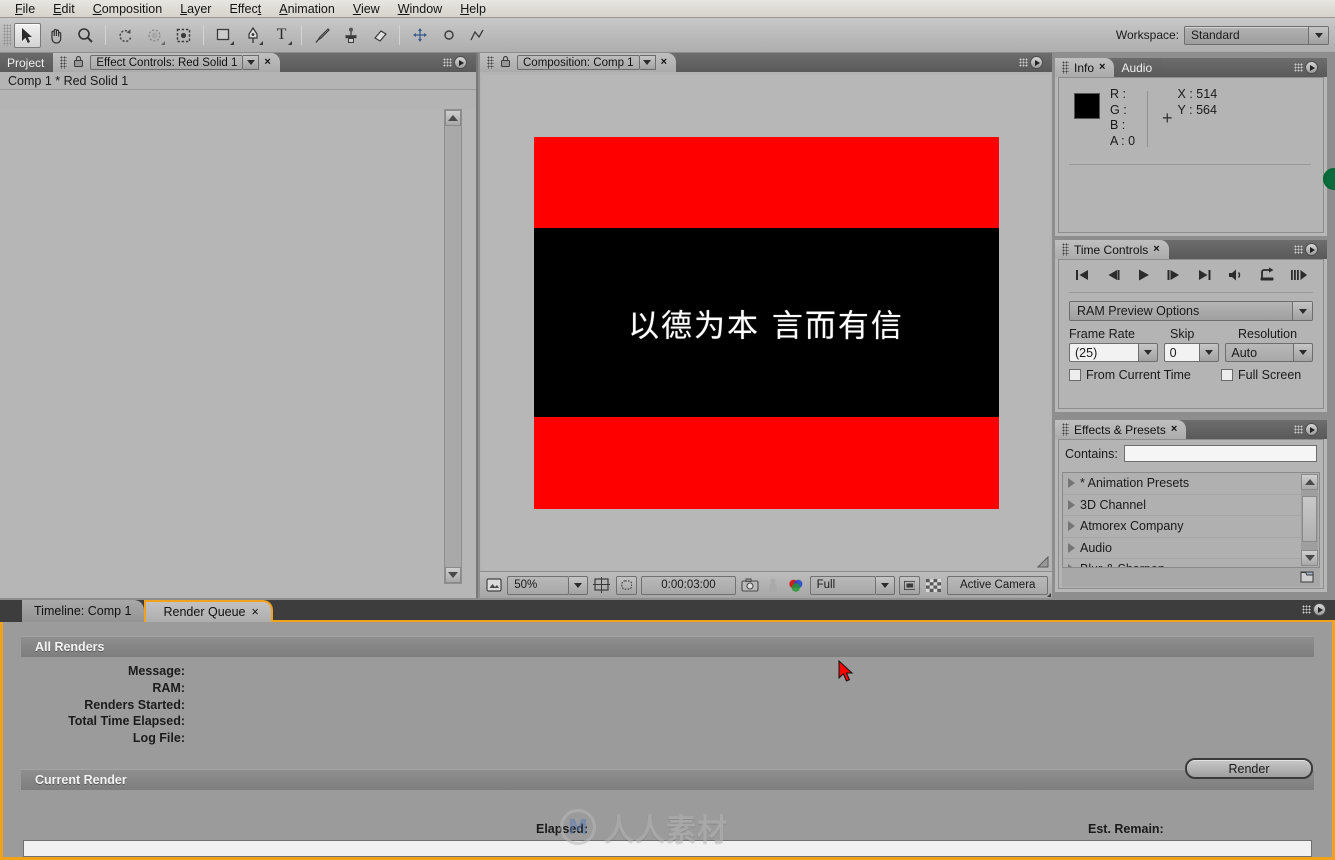  I want to click on checkbox-icon, so click(1075, 375).